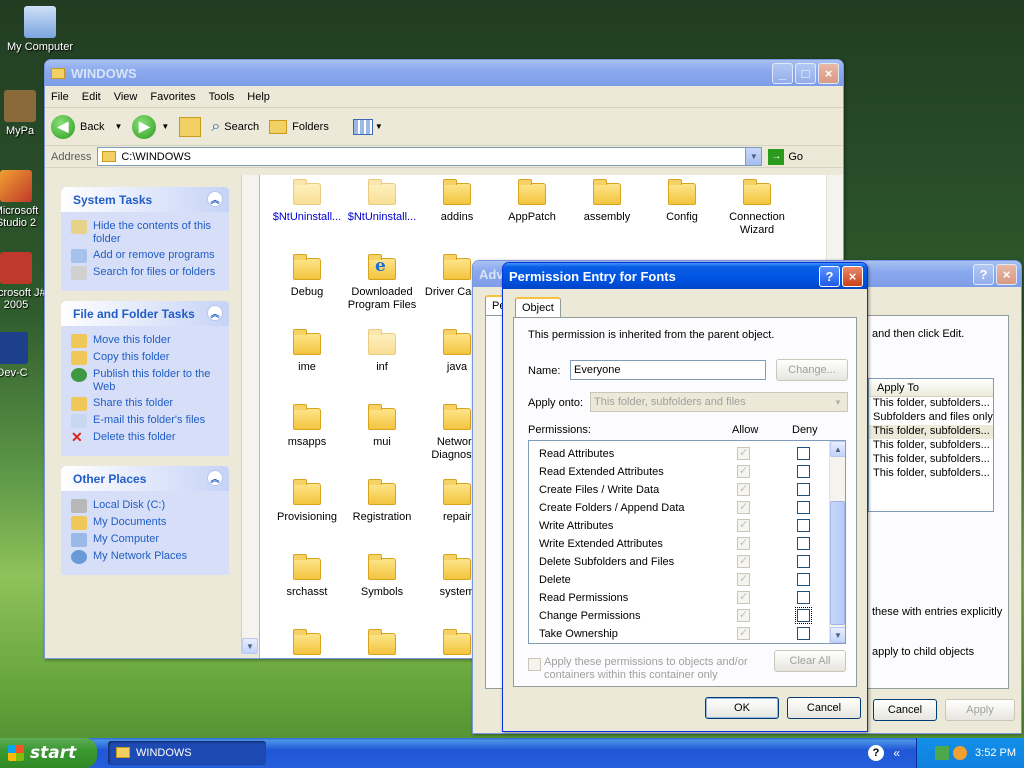 The image size is (1024, 768). Describe the element at coordinates (146, 421) in the screenshot. I see `task-email-files: E-mail this folder's files` at that location.